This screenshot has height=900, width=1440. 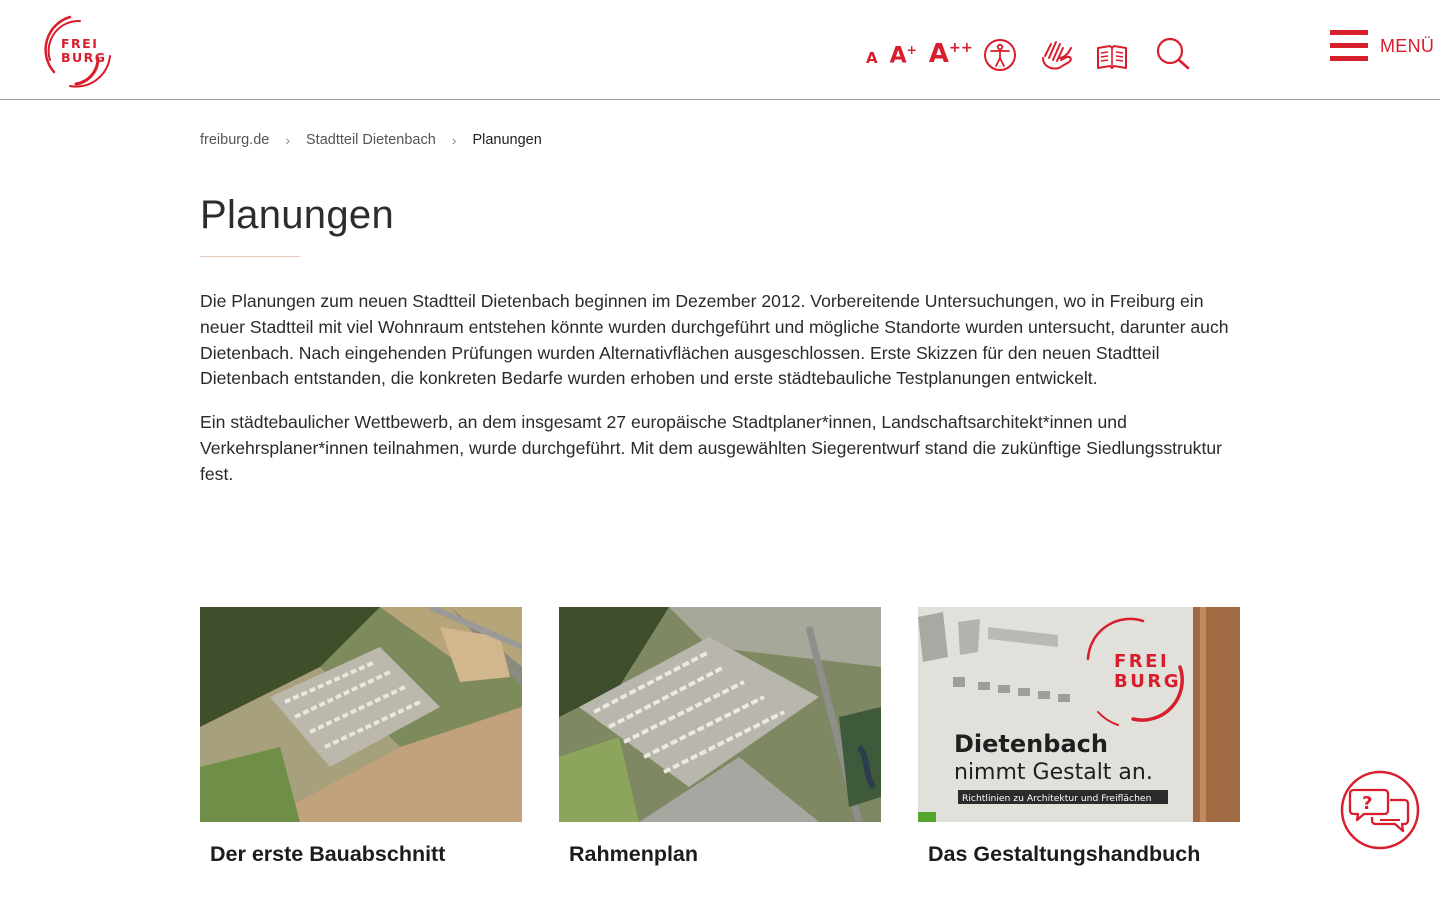 What do you see at coordinates (507, 140) in the screenshot?
I see `breadcrumb-current: Planungen` at bounding box center [507, 140].